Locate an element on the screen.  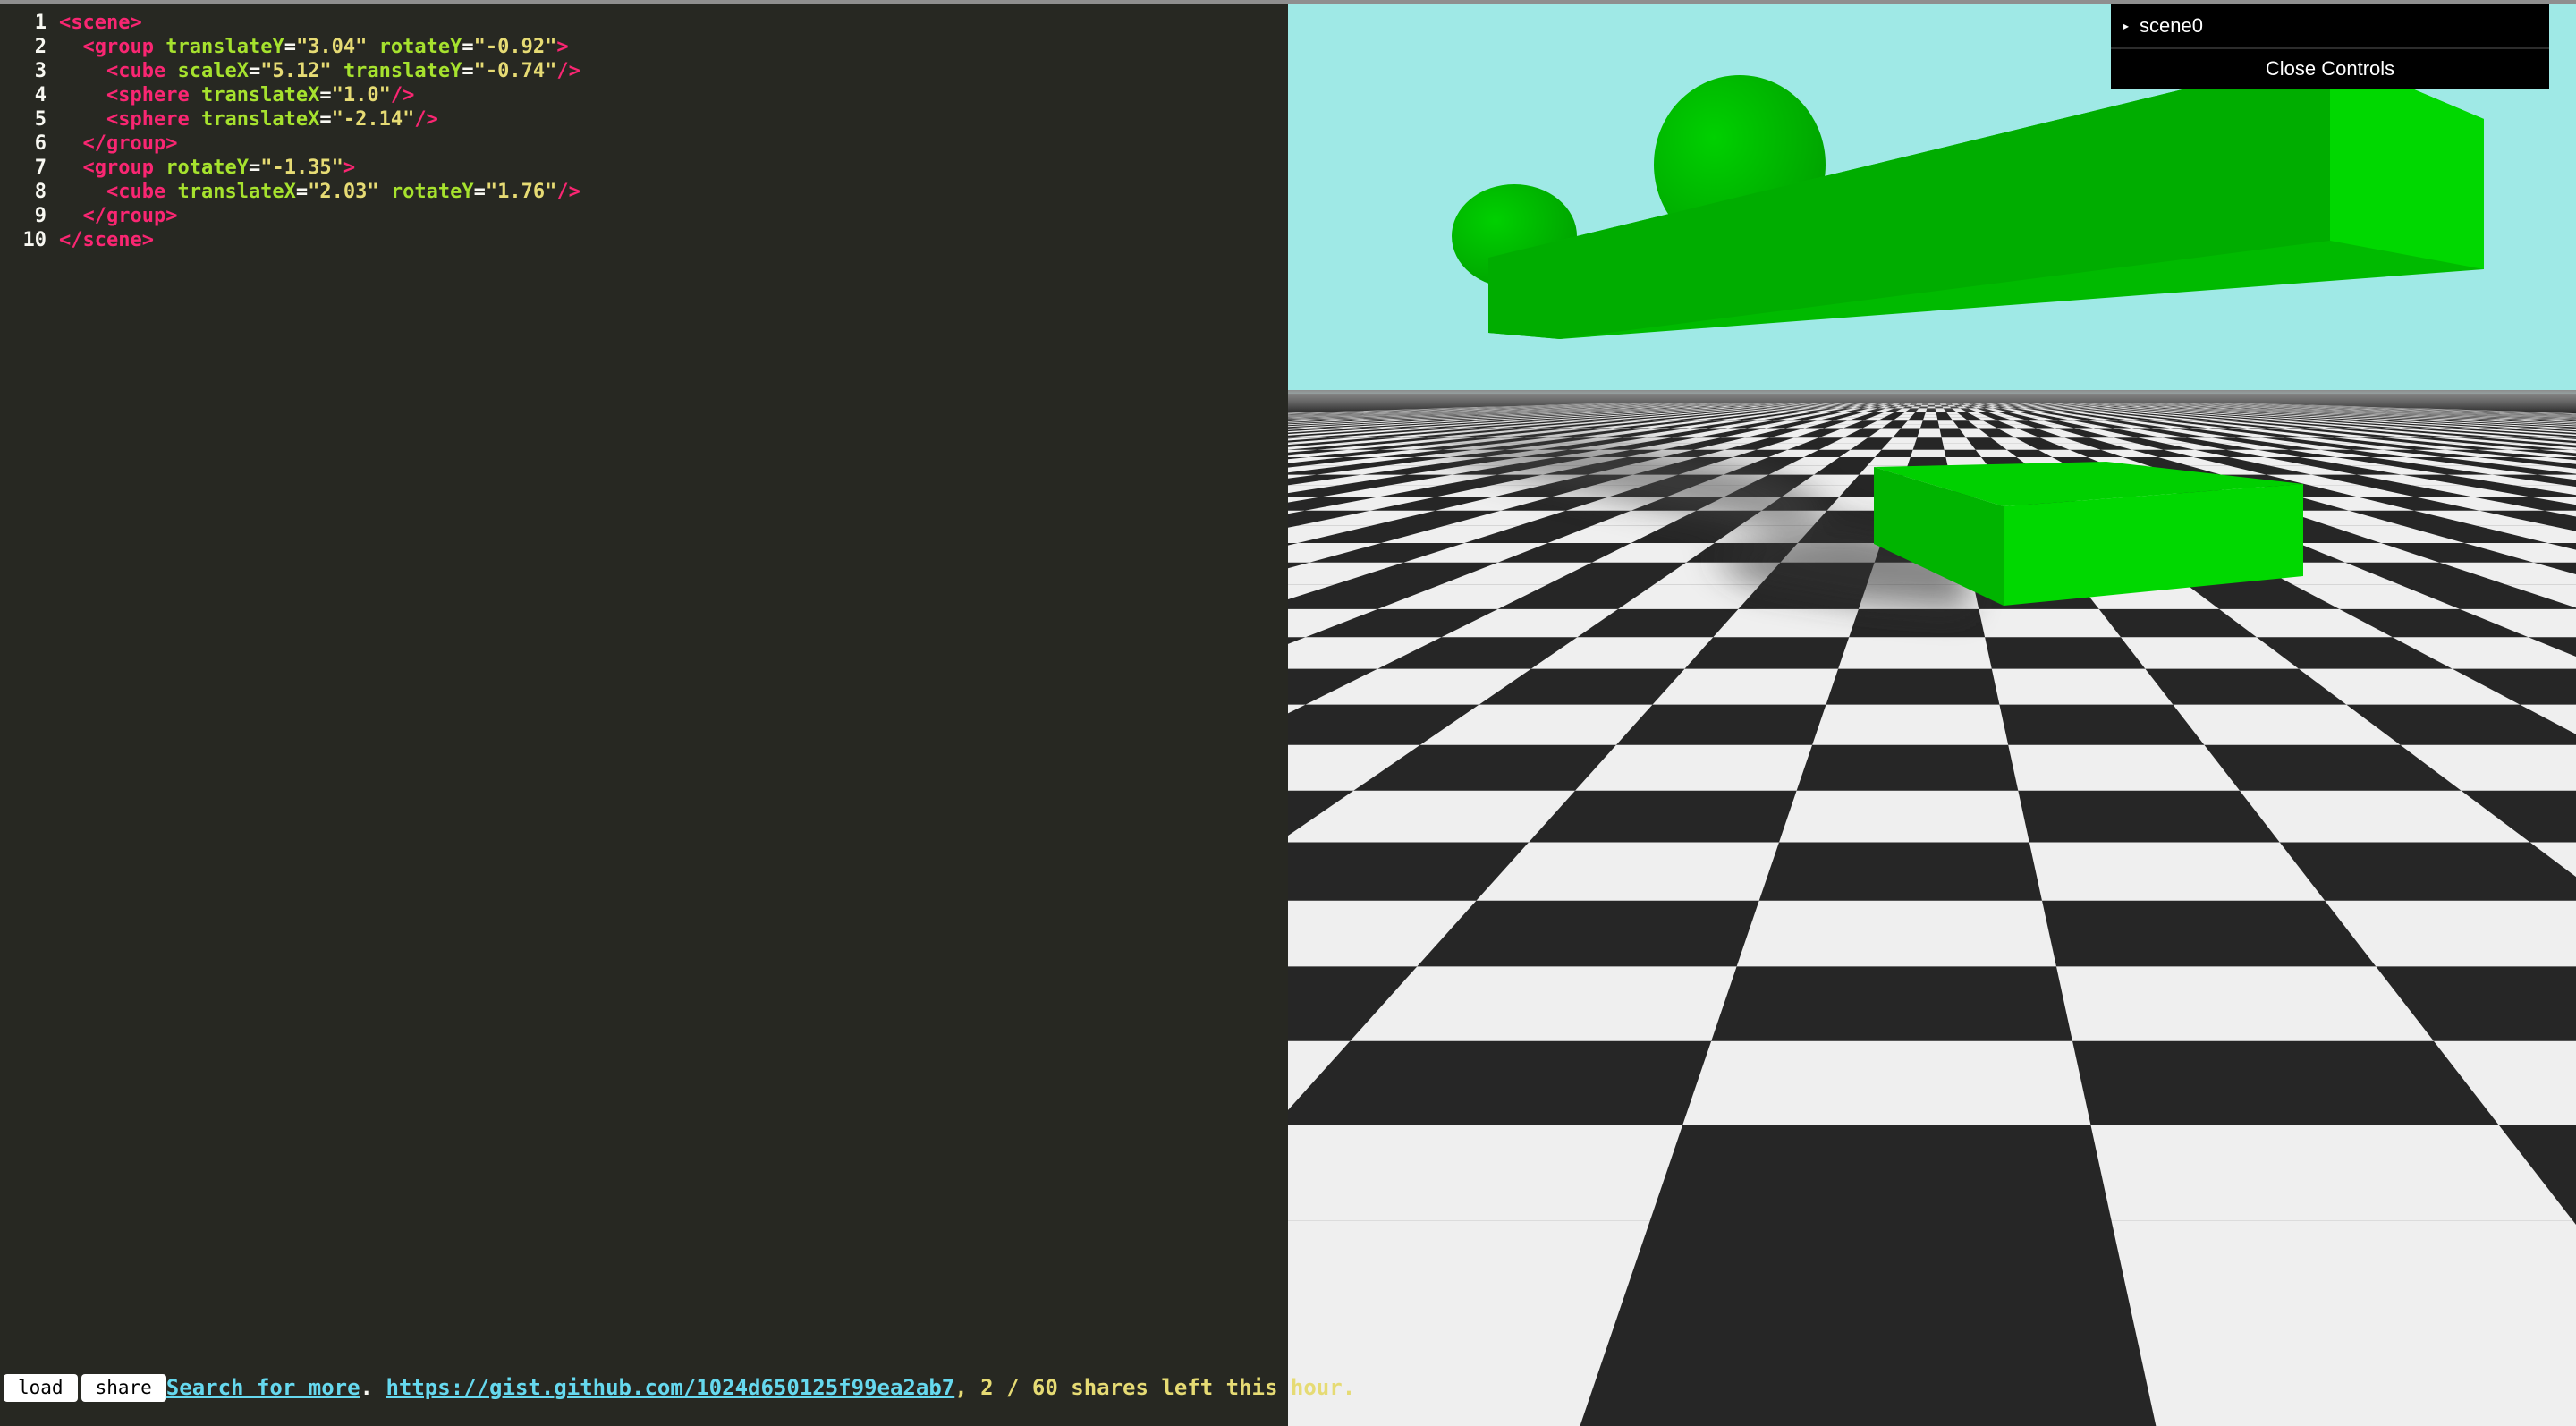
period-text: . is located at coordinates (373, 1388).